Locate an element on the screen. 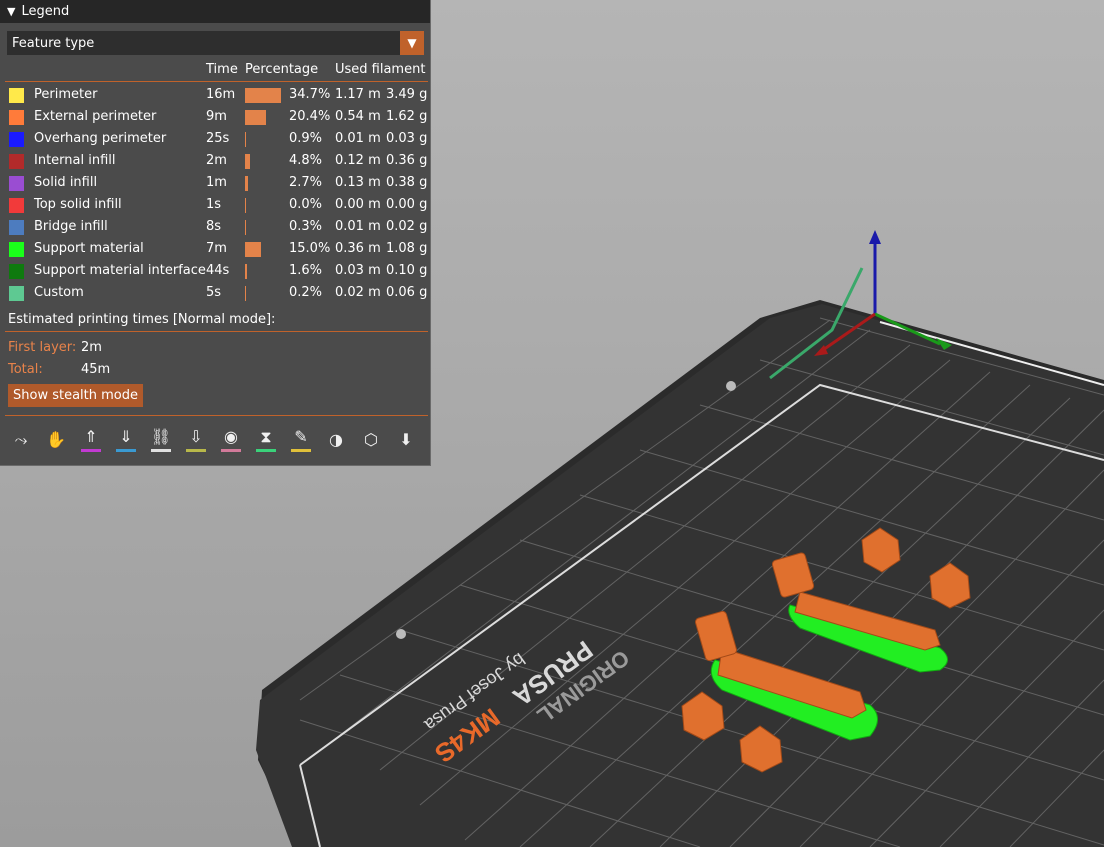  feature-row: Top solid infill 1s 0.0% 0.00 m 0.00 g is located at coordinates (215, 205).